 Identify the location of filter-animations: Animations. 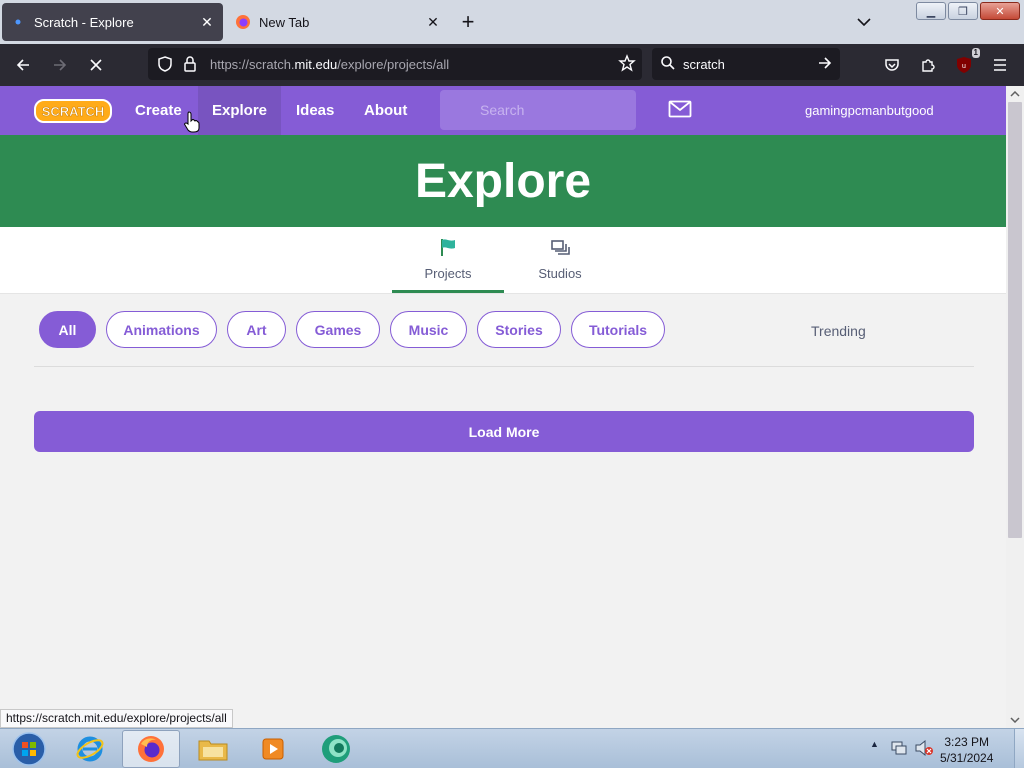
(161, 329).